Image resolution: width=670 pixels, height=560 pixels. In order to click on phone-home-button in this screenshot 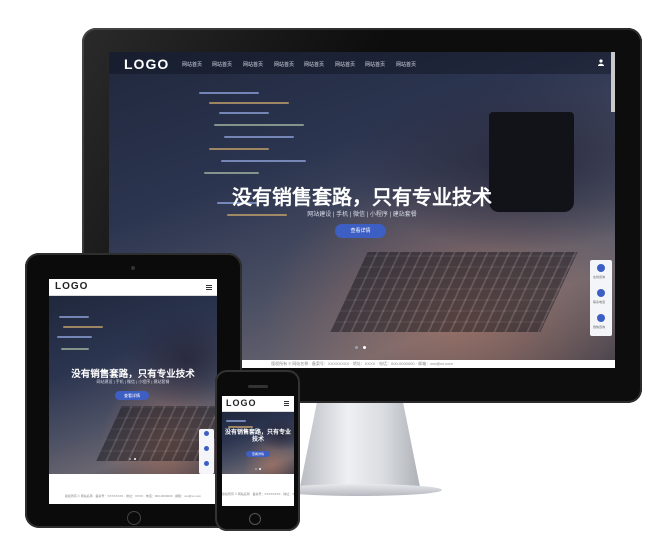, I will do `click(255, 519)`.